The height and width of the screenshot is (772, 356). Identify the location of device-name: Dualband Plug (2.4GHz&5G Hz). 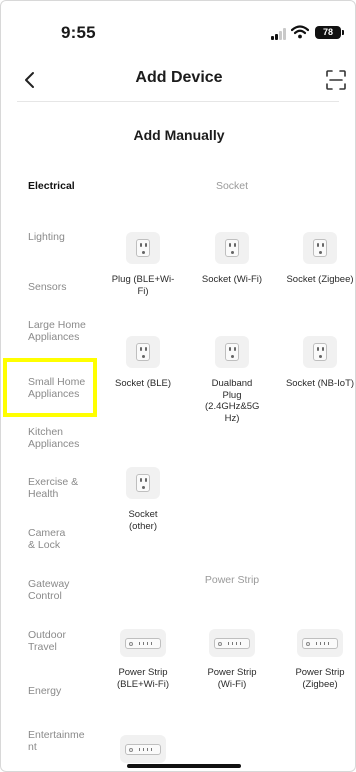
(232, 401).